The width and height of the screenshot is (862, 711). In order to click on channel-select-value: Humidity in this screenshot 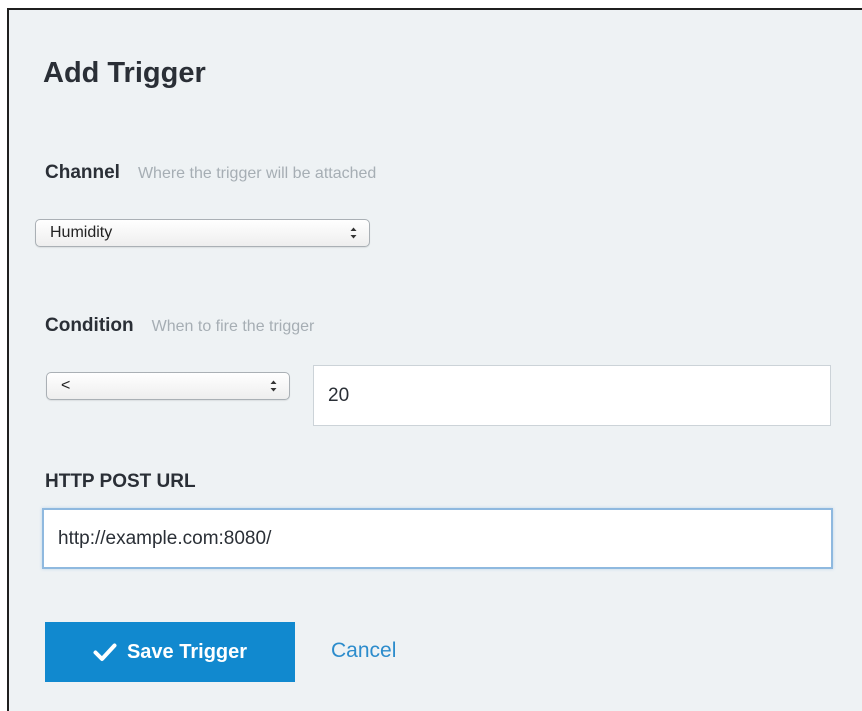, I will do `click(81, 232)`.